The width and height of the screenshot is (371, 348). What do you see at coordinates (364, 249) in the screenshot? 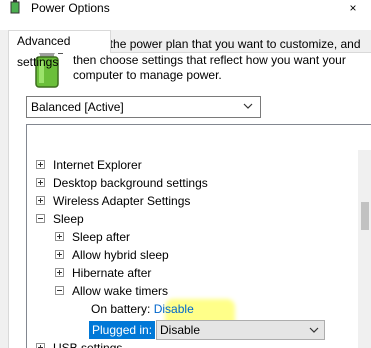
I see `tree-scrollbar` at bounding box center [364, 249].